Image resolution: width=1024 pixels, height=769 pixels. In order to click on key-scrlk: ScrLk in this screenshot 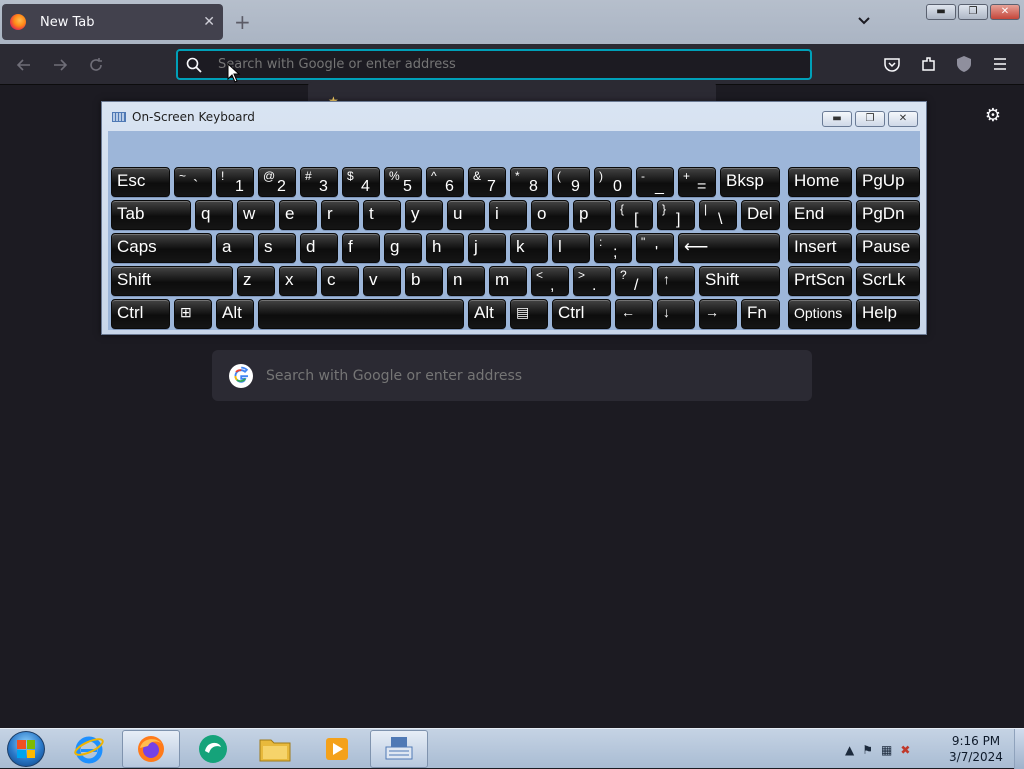, I will do `click(888, 281)`.